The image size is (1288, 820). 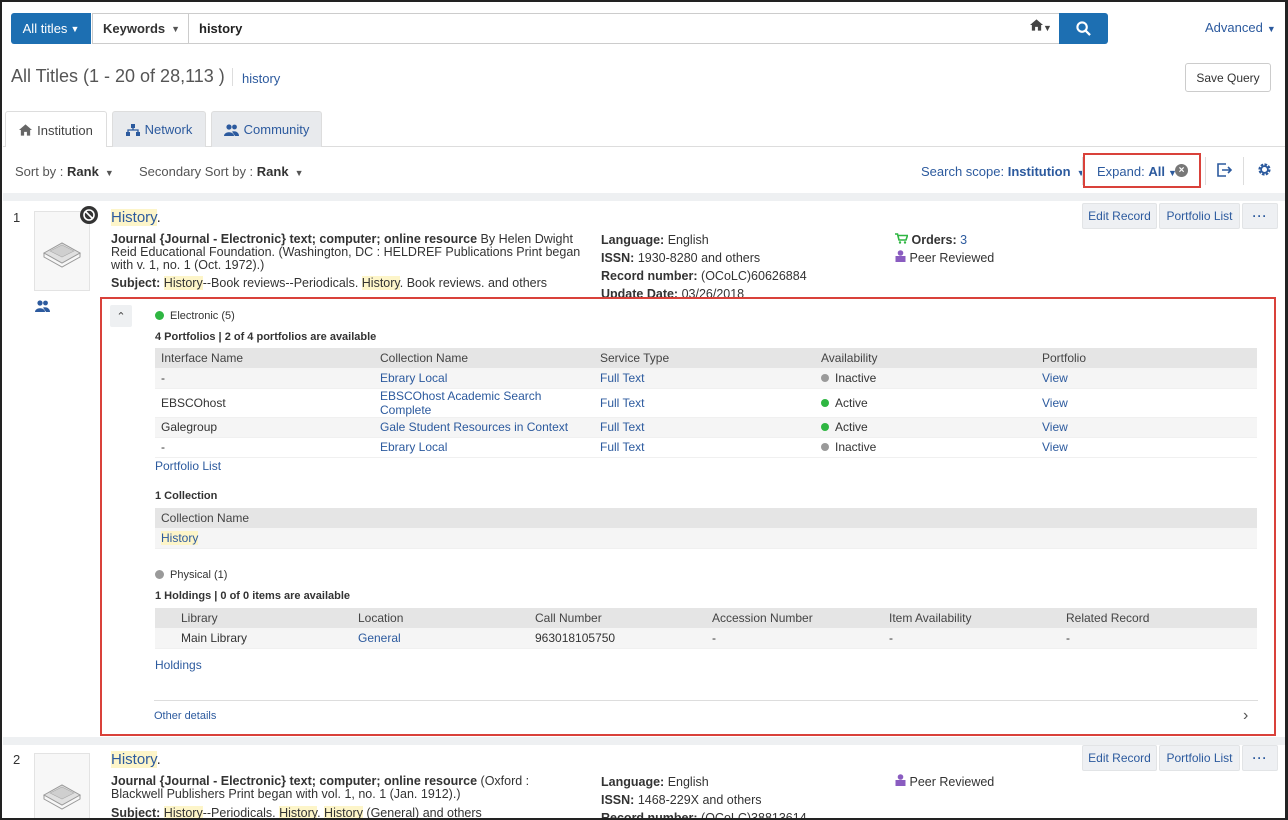 What do you see at coordinates (1181, 170) in the screenshot?
I see `clear-expand-icon: ×` at bounding box center [1181, 170].